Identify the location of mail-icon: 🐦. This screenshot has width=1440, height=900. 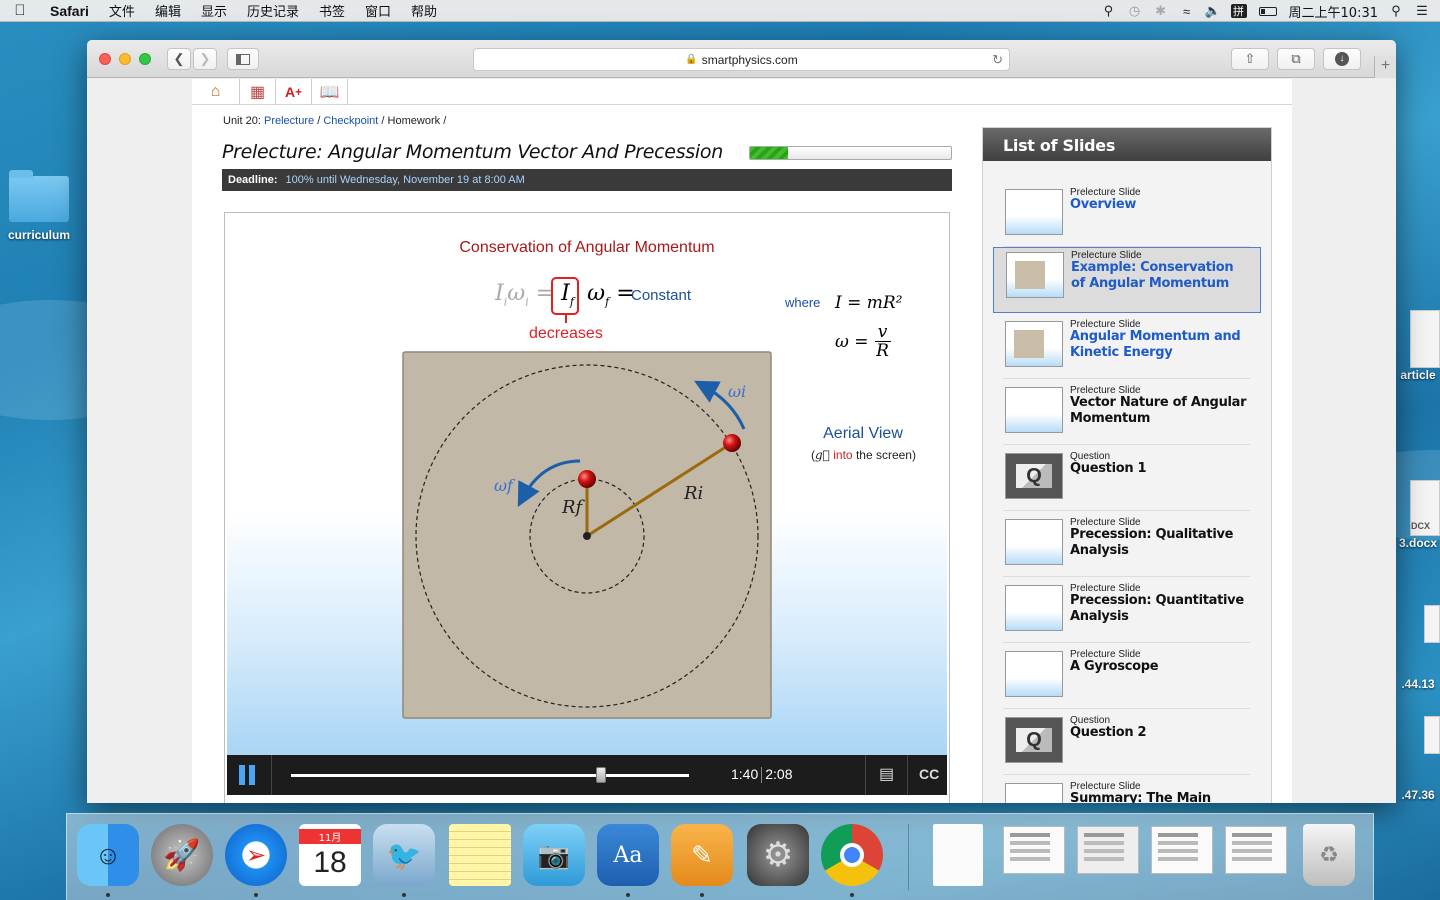
(404, 855).